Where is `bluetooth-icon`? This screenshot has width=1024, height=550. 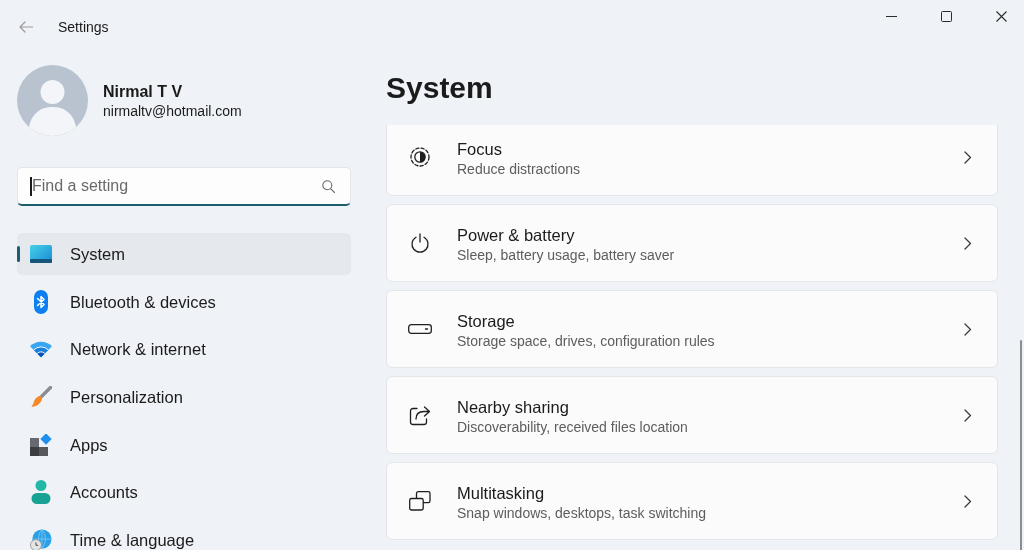 bluetooth-icon is located at coordinates (41, 301).